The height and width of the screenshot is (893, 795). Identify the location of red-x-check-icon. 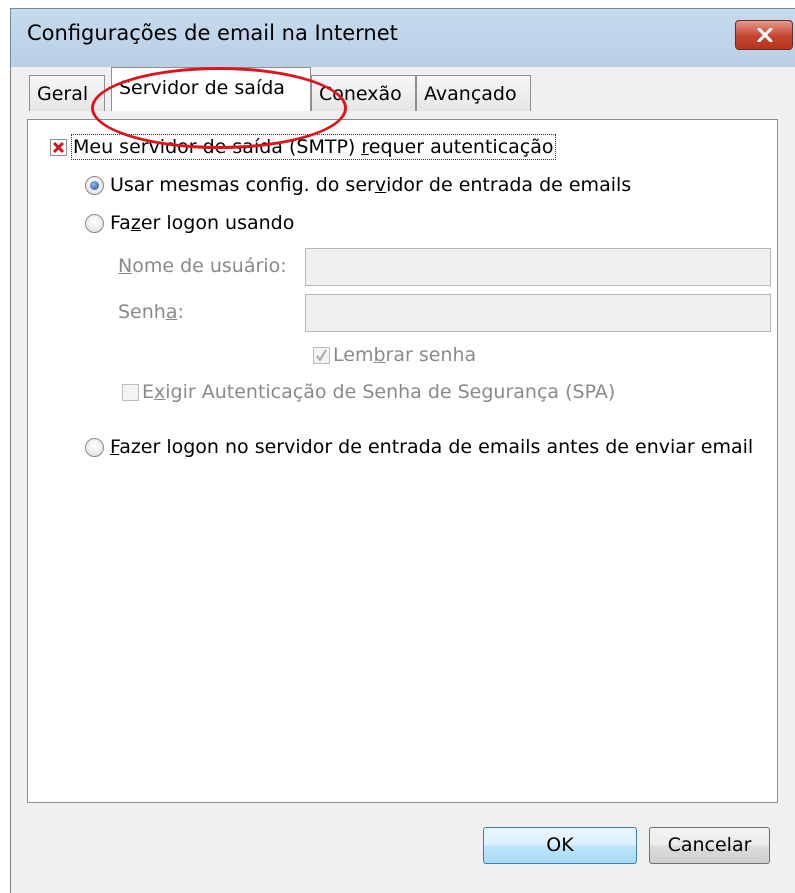
(58, 147).